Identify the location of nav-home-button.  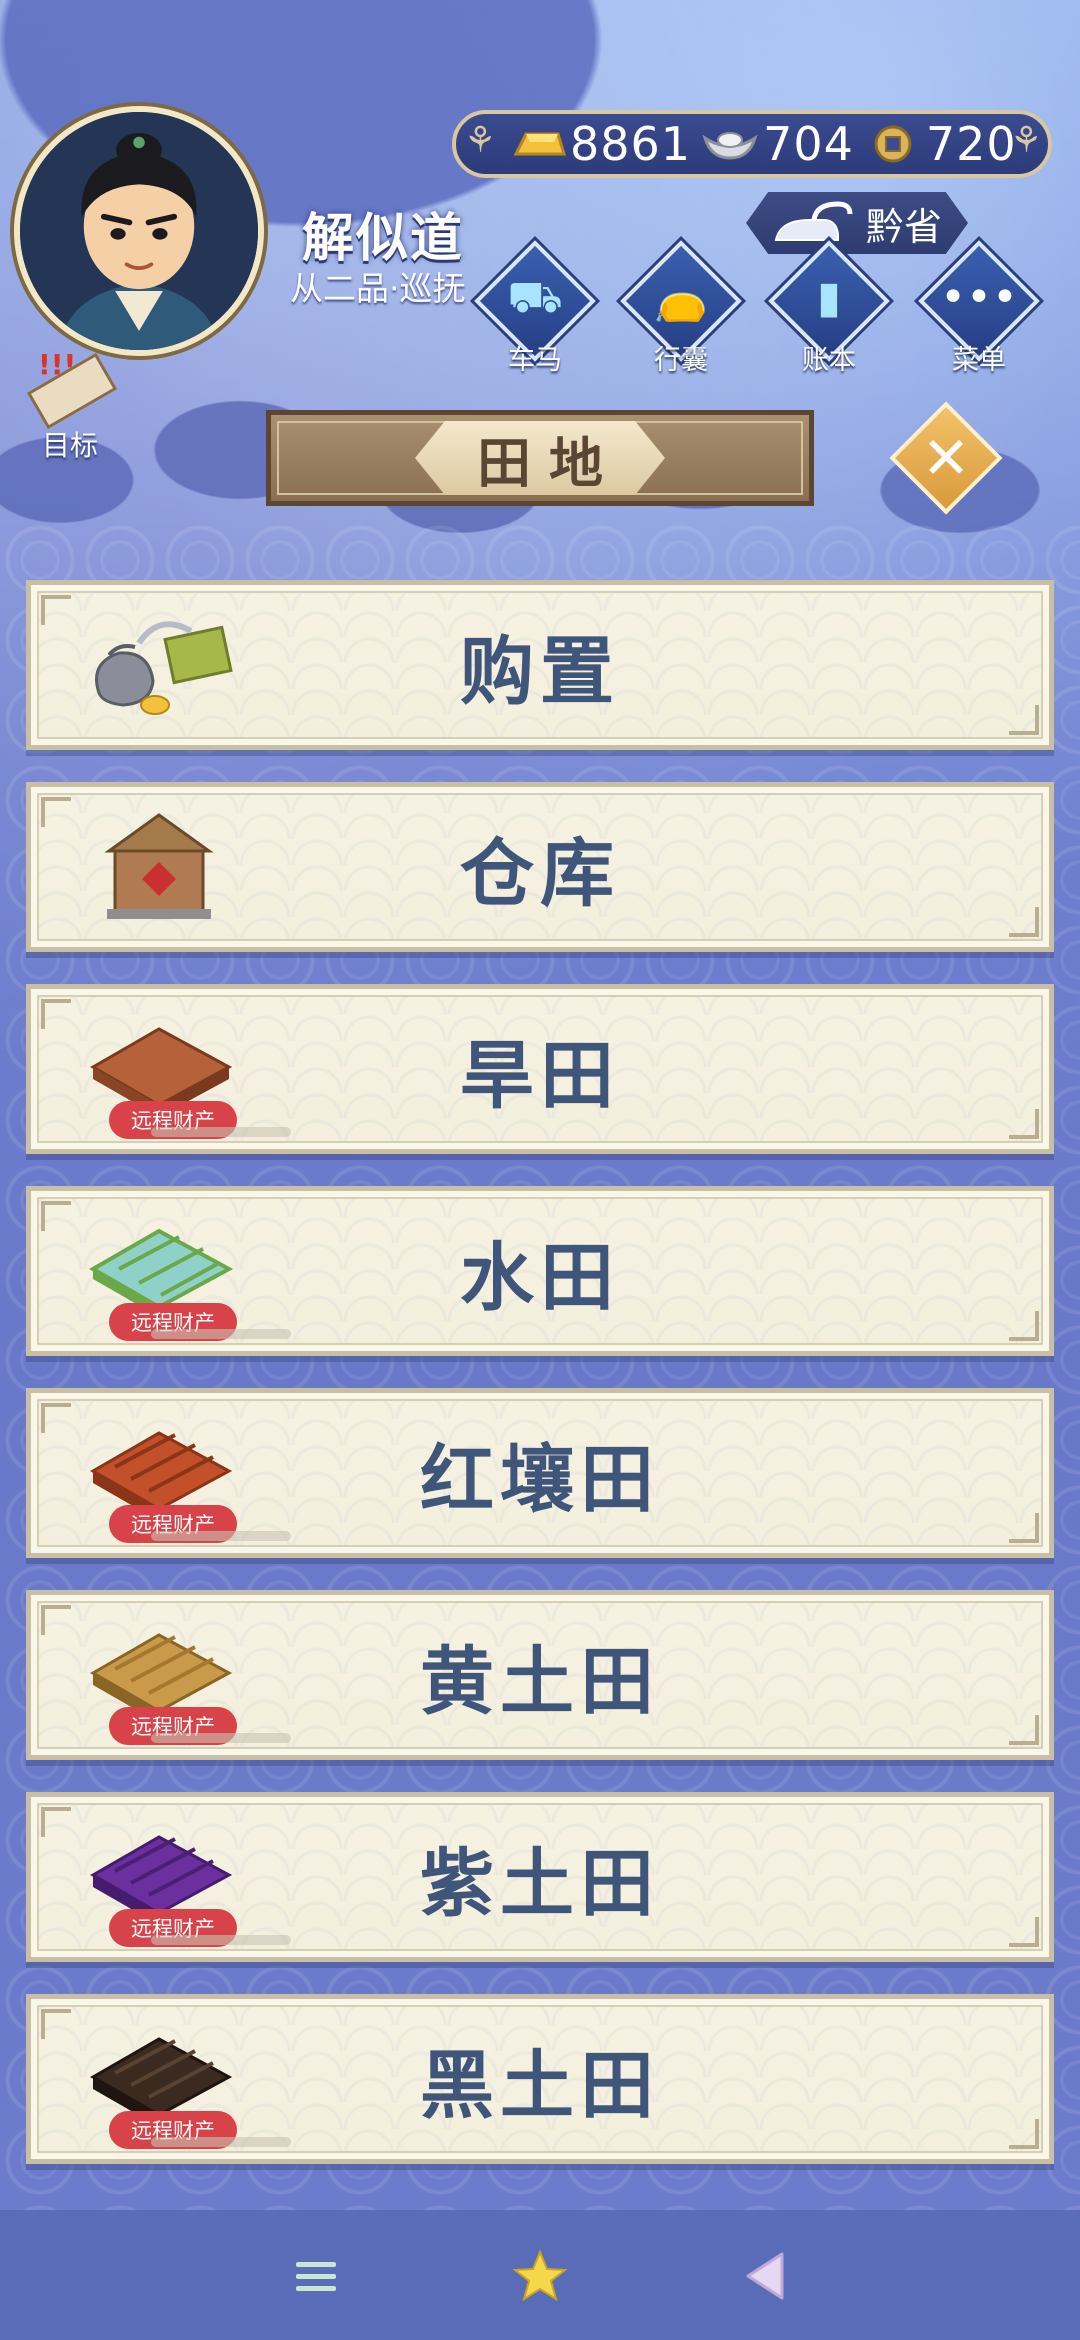
(540, 2276).